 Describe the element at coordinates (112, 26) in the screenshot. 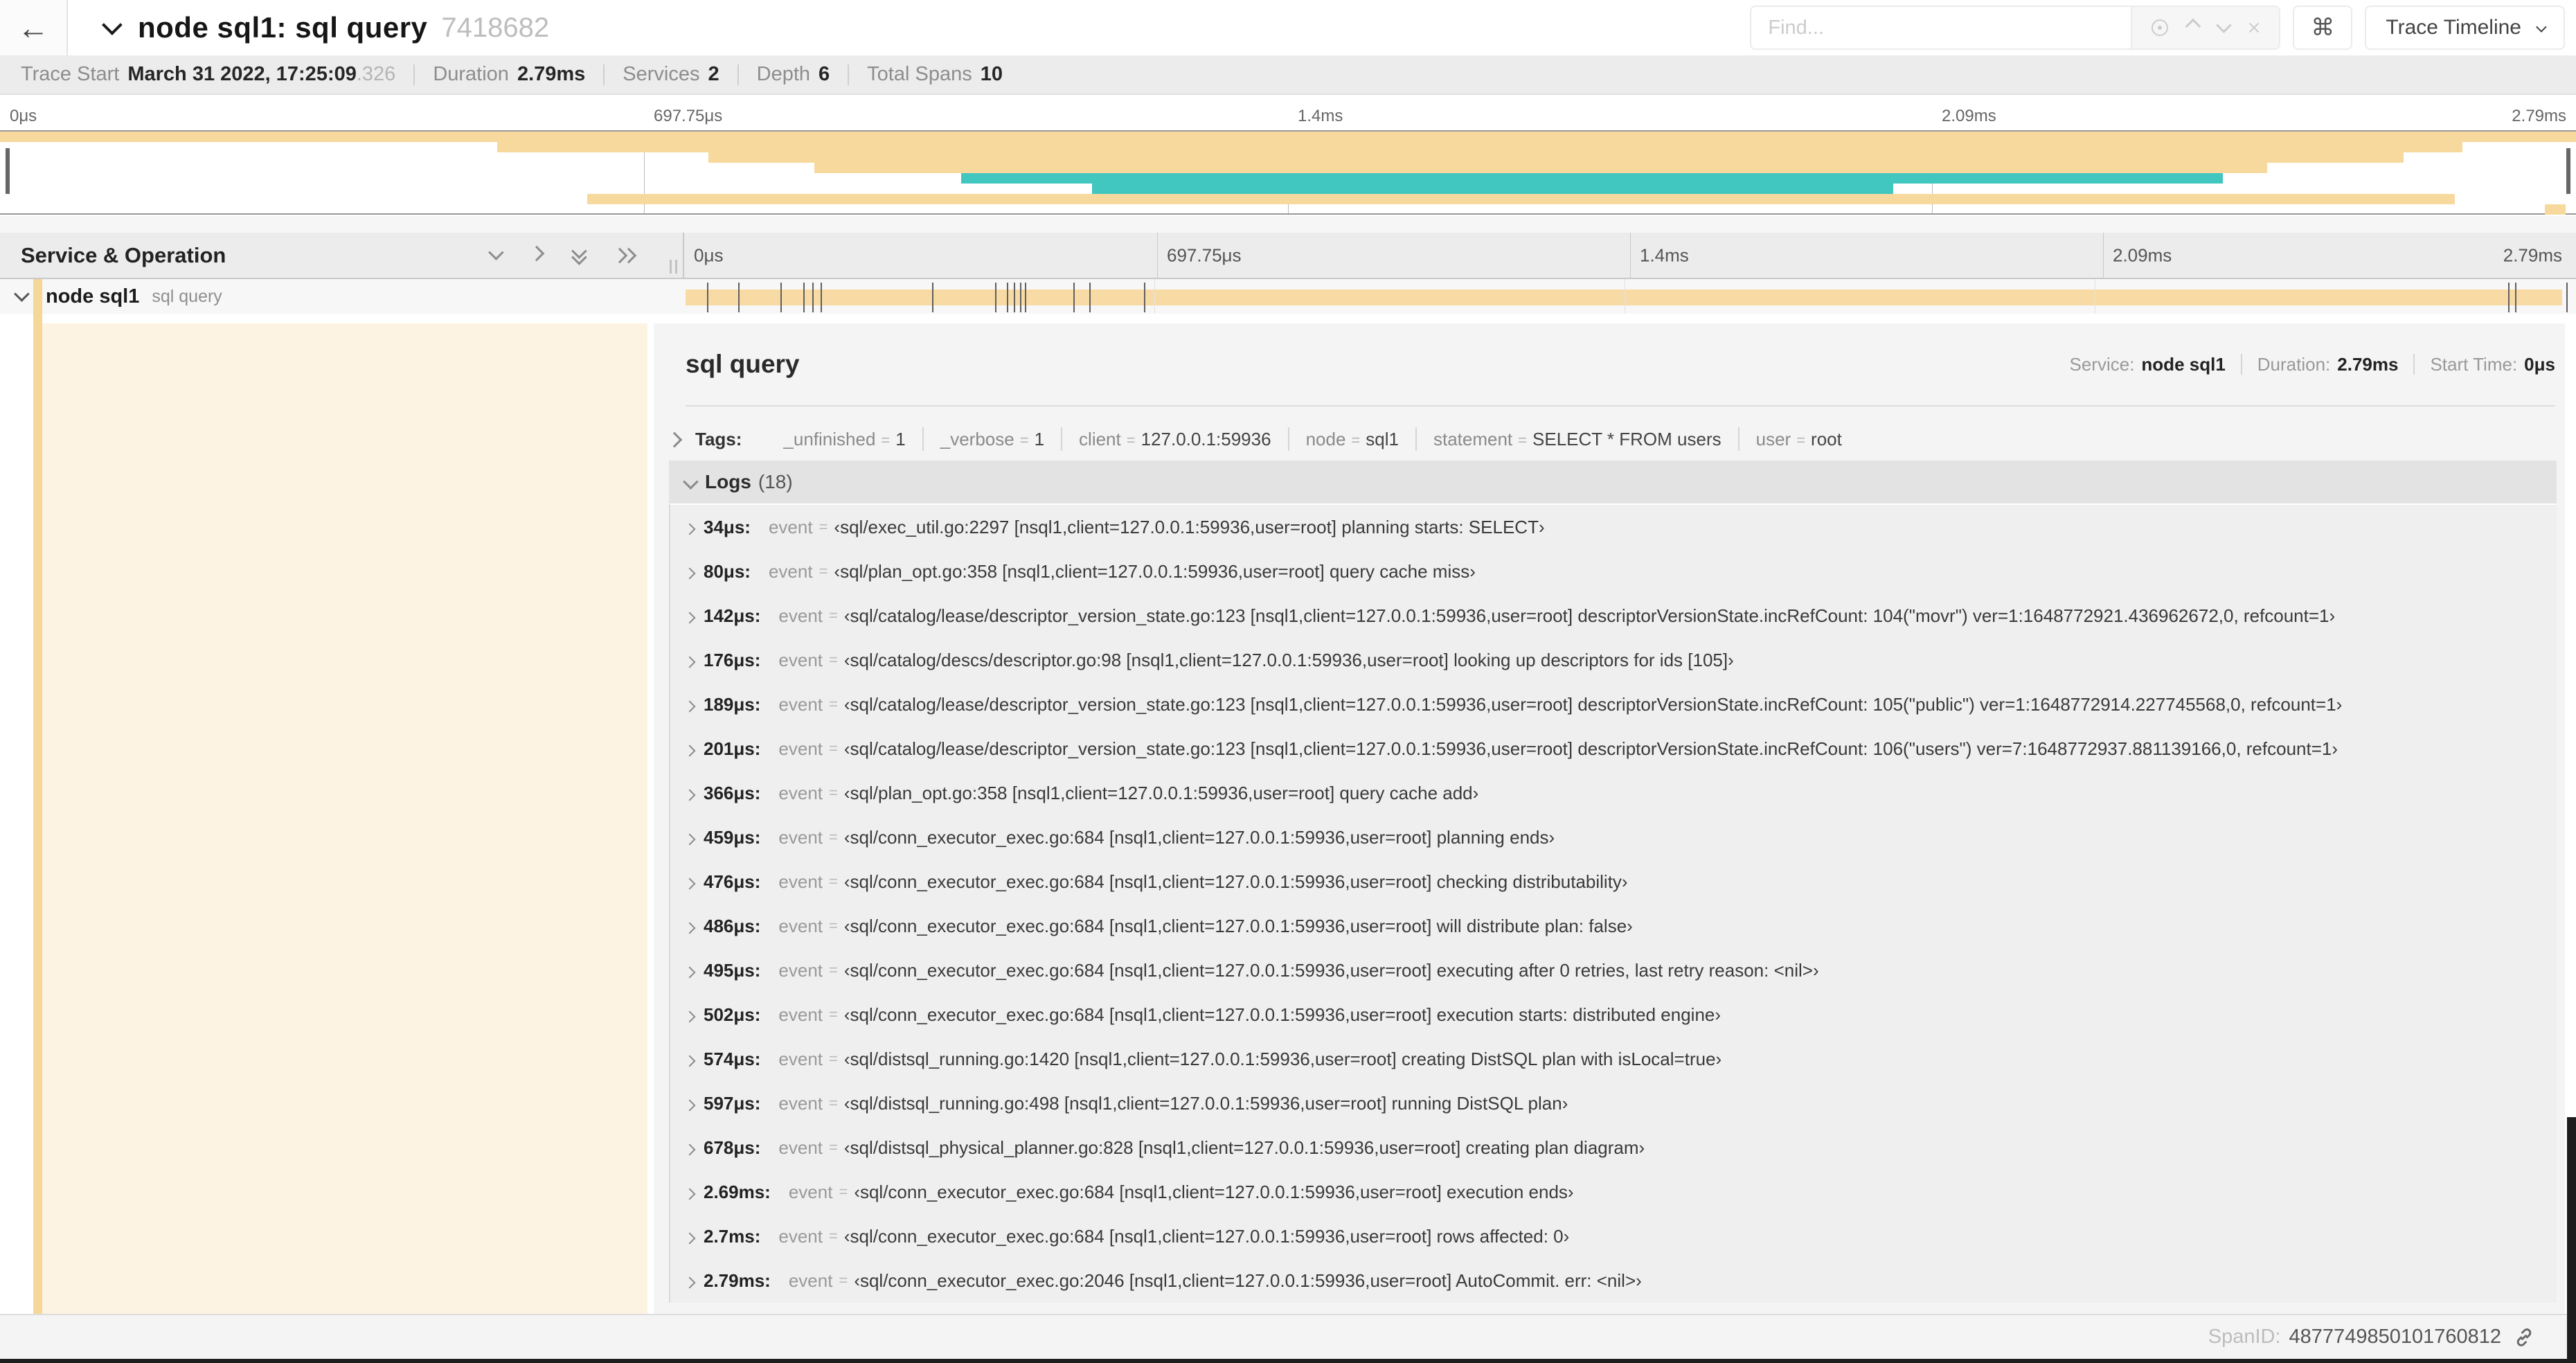

I see `collapse-trace-icon` at that location.